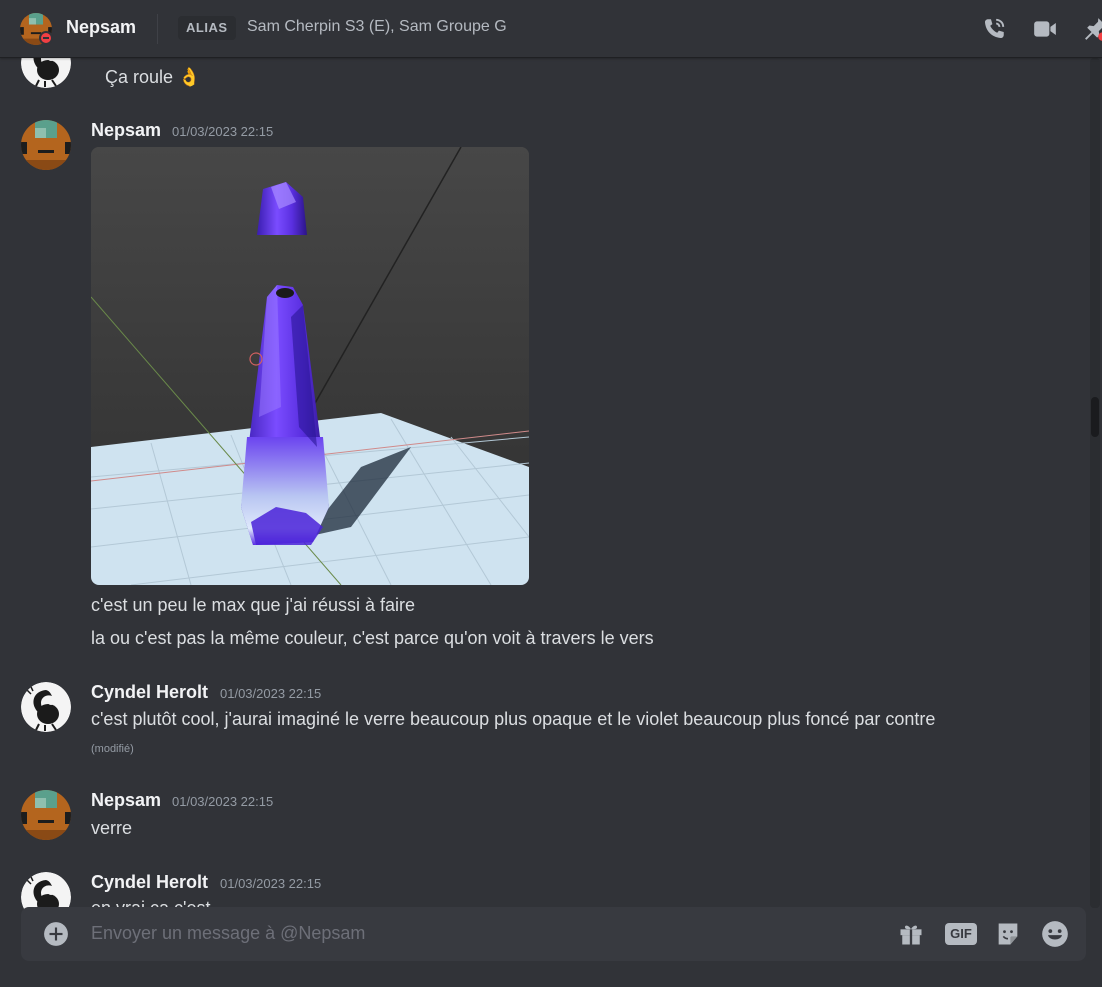 The image size is (1102, 987). Describe the element at coordinates (1045, 29) in the screenshot. I see `video-camera-icon` at that location.